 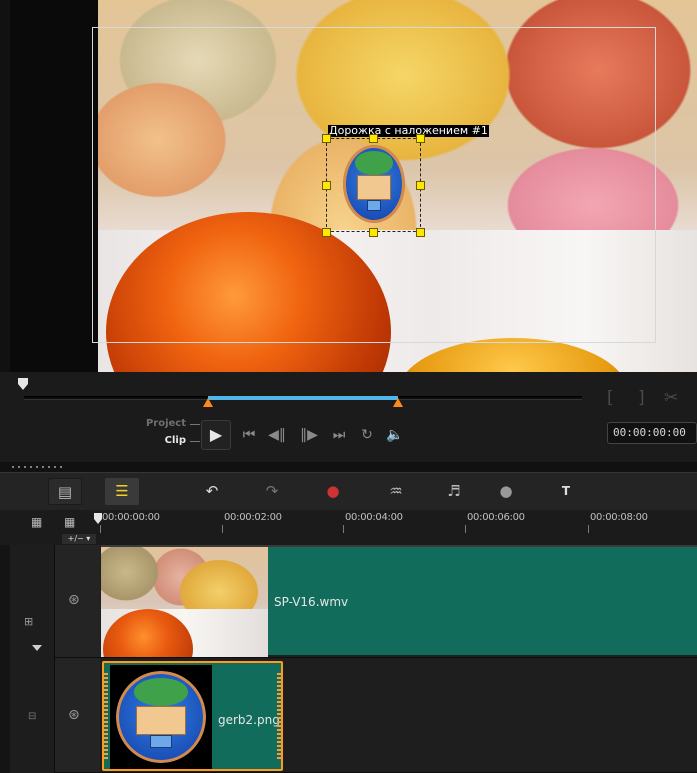 What do you see at coordinates (454, 491) in the screenshot?
I see `auto-music-icon: ♬` at bounding box center [454, 491].